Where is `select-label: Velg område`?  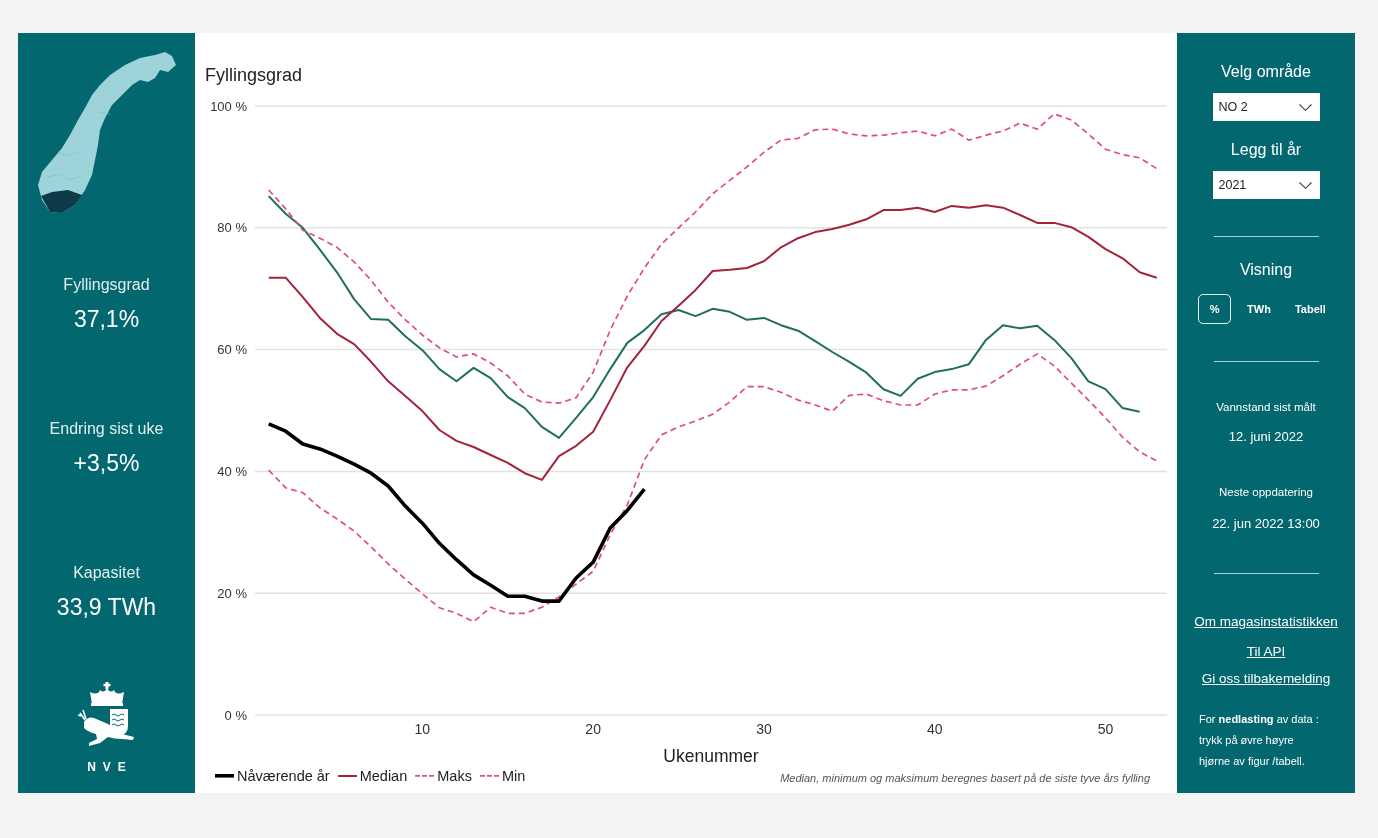 select-label: Velg område is located at coordinates (1266, 72).